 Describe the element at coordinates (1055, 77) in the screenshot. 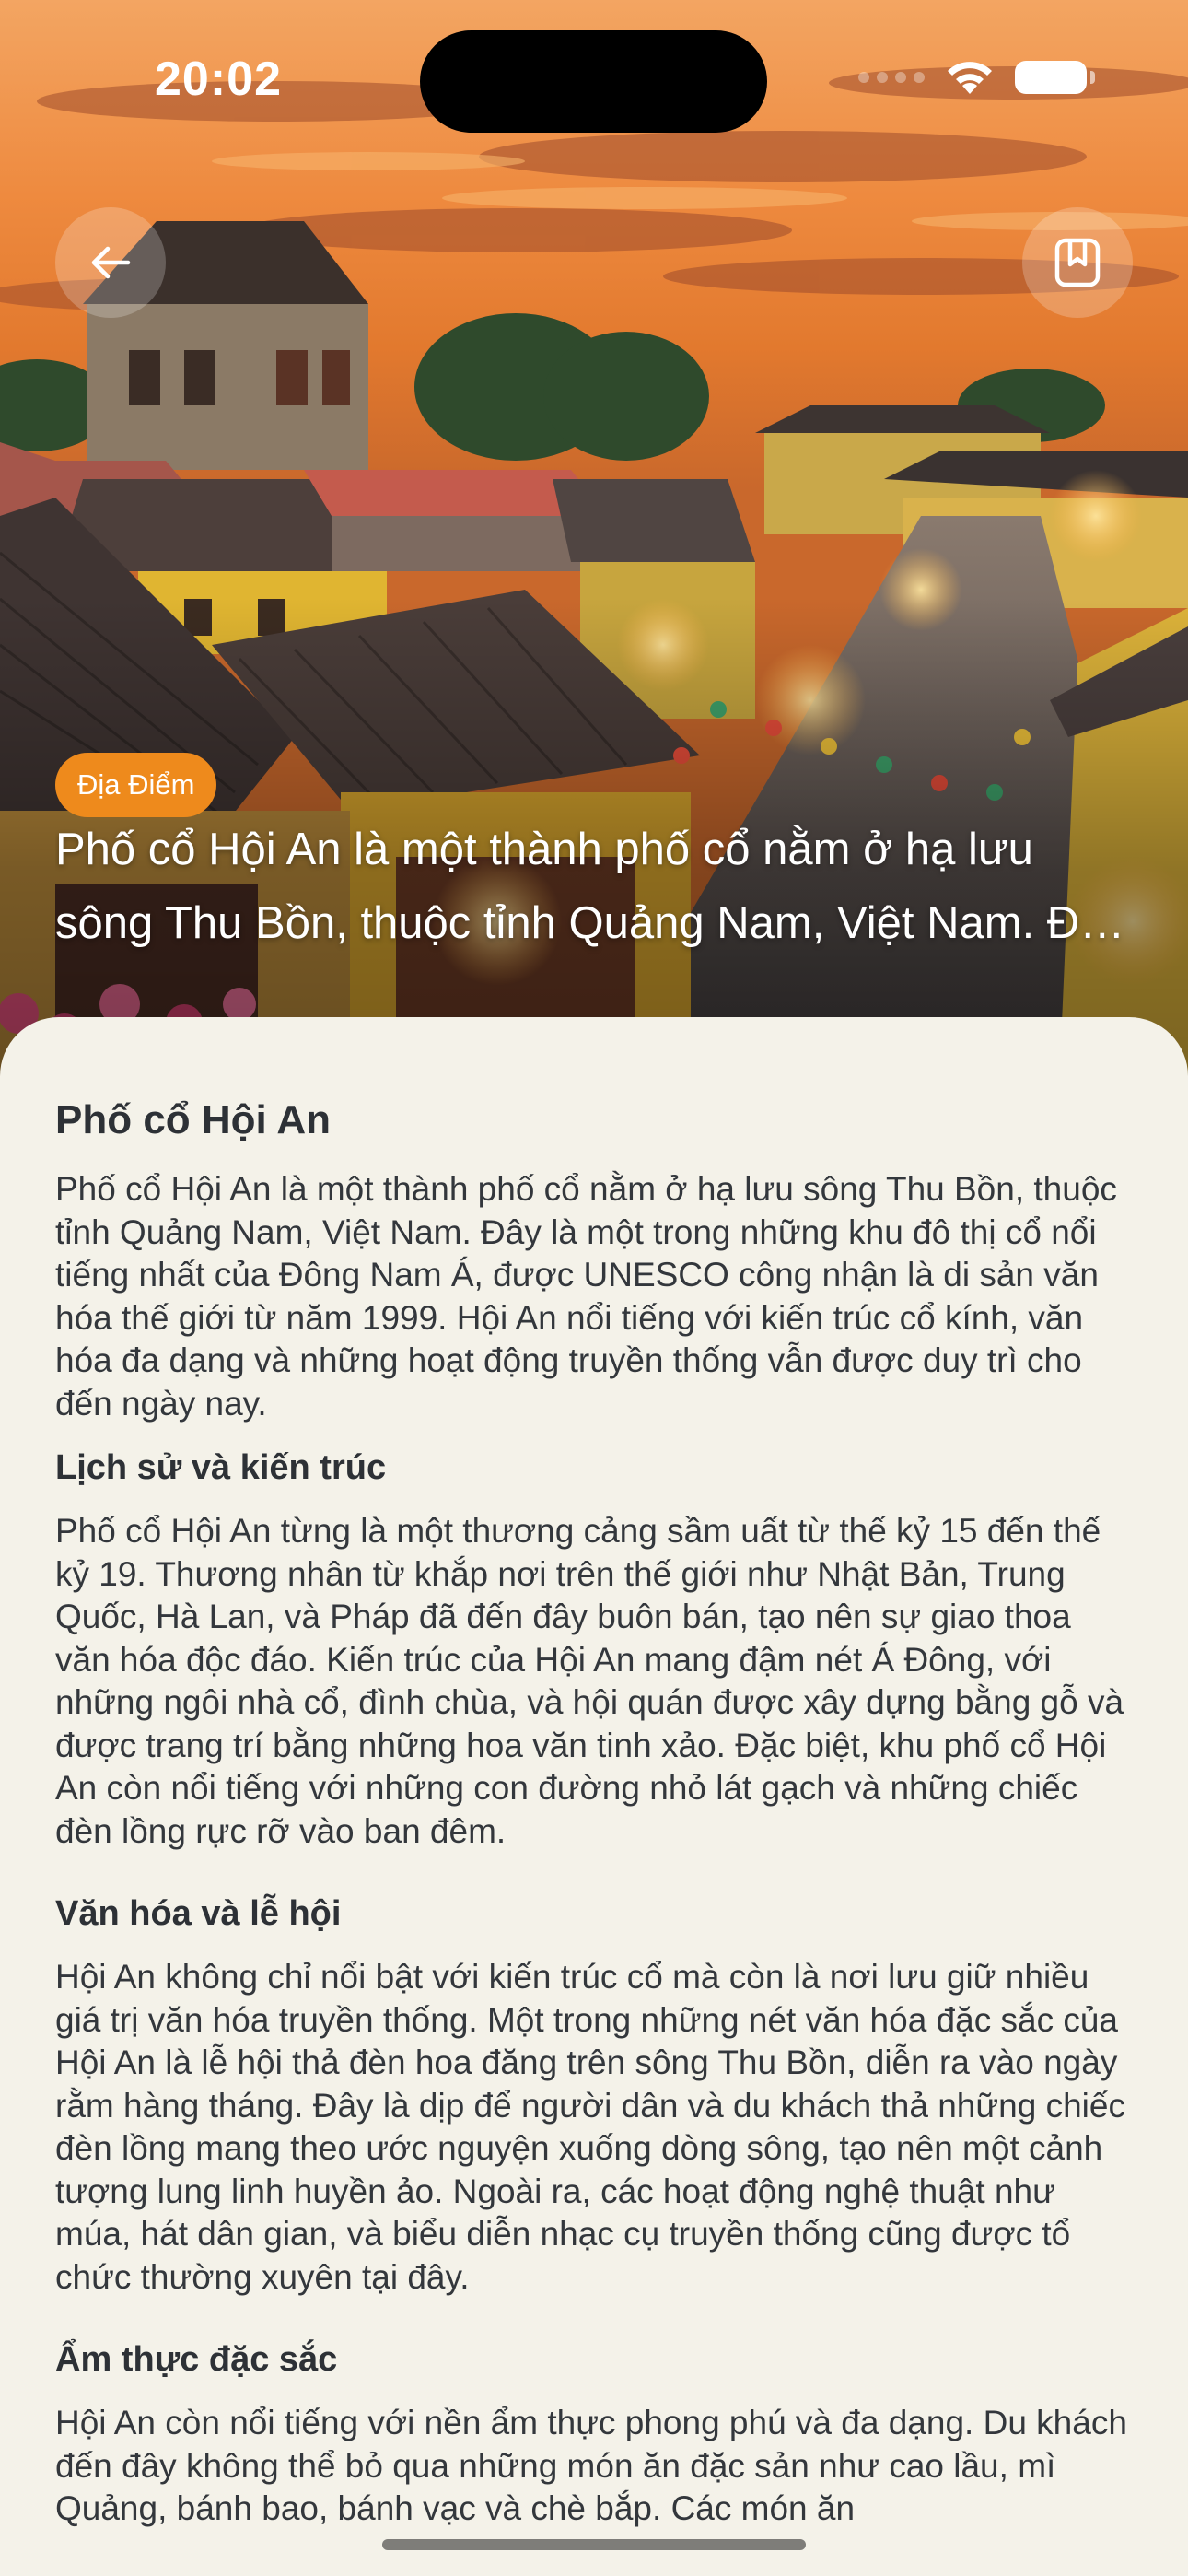

I see `battery-icon` at that location.